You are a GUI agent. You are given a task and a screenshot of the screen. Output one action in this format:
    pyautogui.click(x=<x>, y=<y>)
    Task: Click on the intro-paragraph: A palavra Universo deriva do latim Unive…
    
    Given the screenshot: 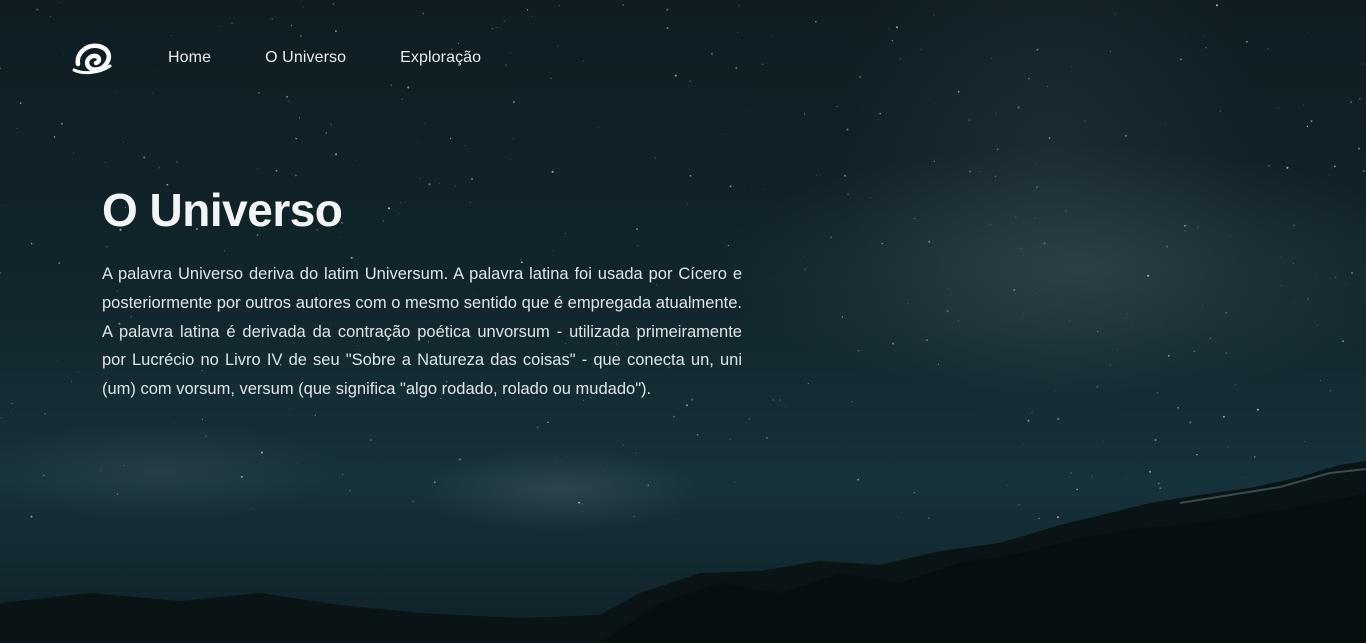 What is the action you would take?
    pyautogui.click(x=422, y=332)
    